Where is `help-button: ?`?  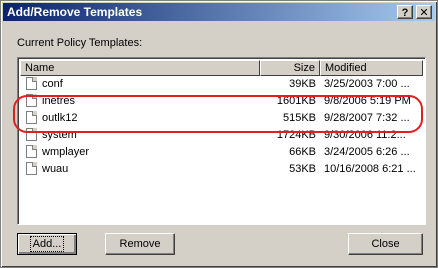 help-button: ? is located at coordinates (405, 12).